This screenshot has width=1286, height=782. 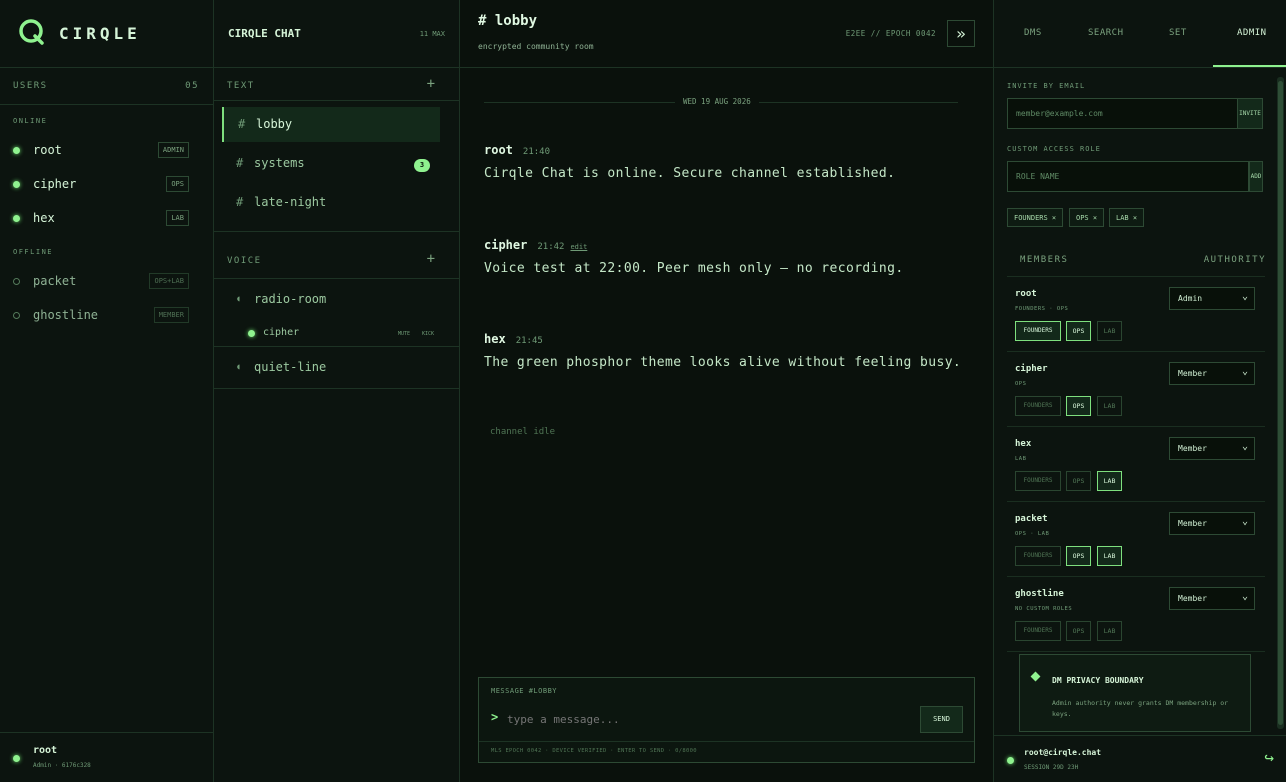 I want to click on member-roles-summary: OPS · LAB, so click(x=1032, y=534).